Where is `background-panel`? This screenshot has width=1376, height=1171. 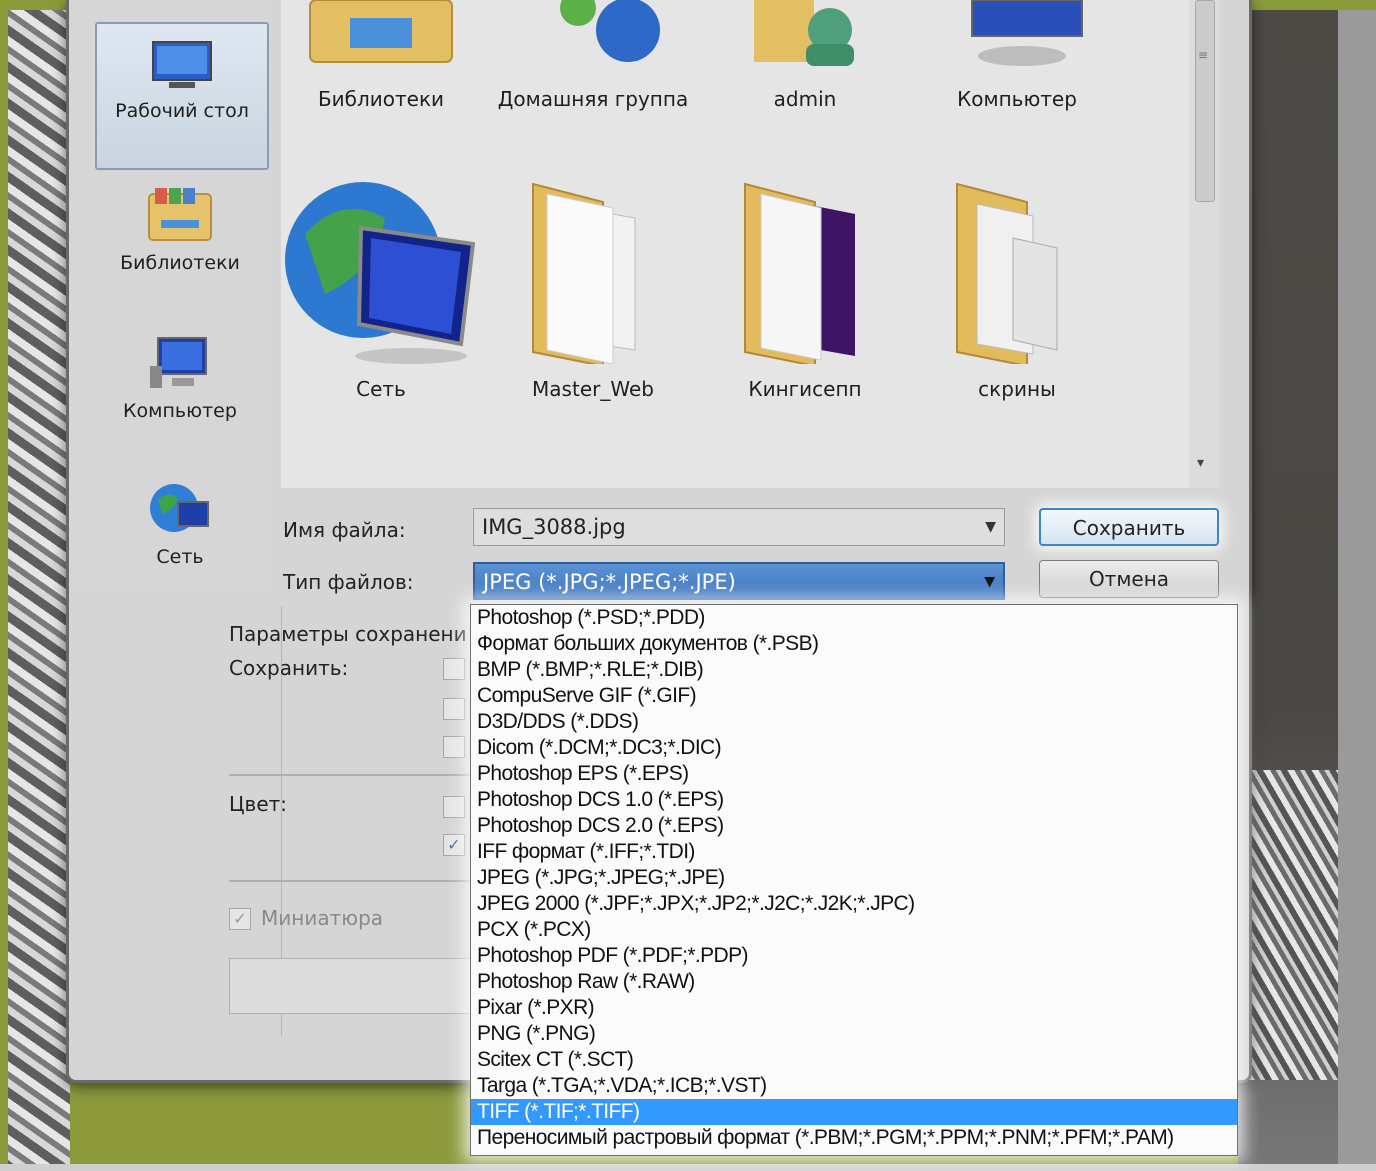
background-panel is located at coordinates (1357, 590).